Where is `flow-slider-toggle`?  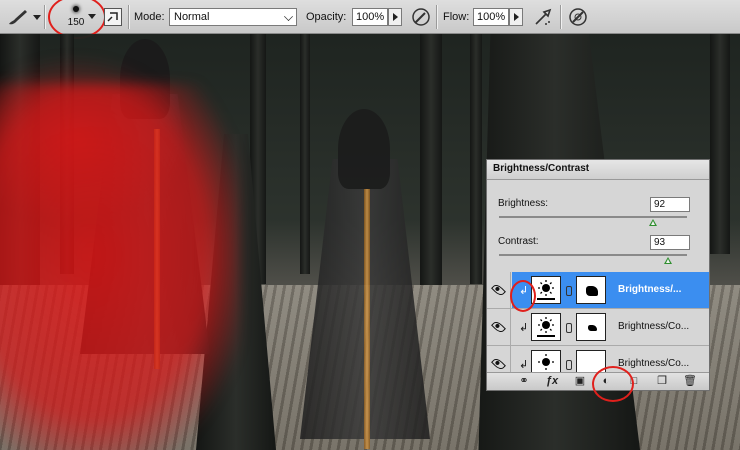 flow-slider-toggle is located at coordinates (516, 17).